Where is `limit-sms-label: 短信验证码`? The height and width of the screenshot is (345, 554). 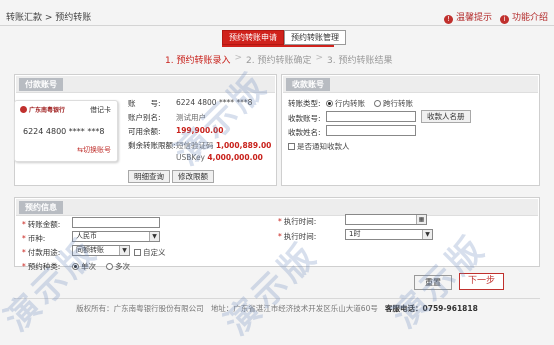 limit-sms-label: 短信验证码 is located at coordinates (195, 145).